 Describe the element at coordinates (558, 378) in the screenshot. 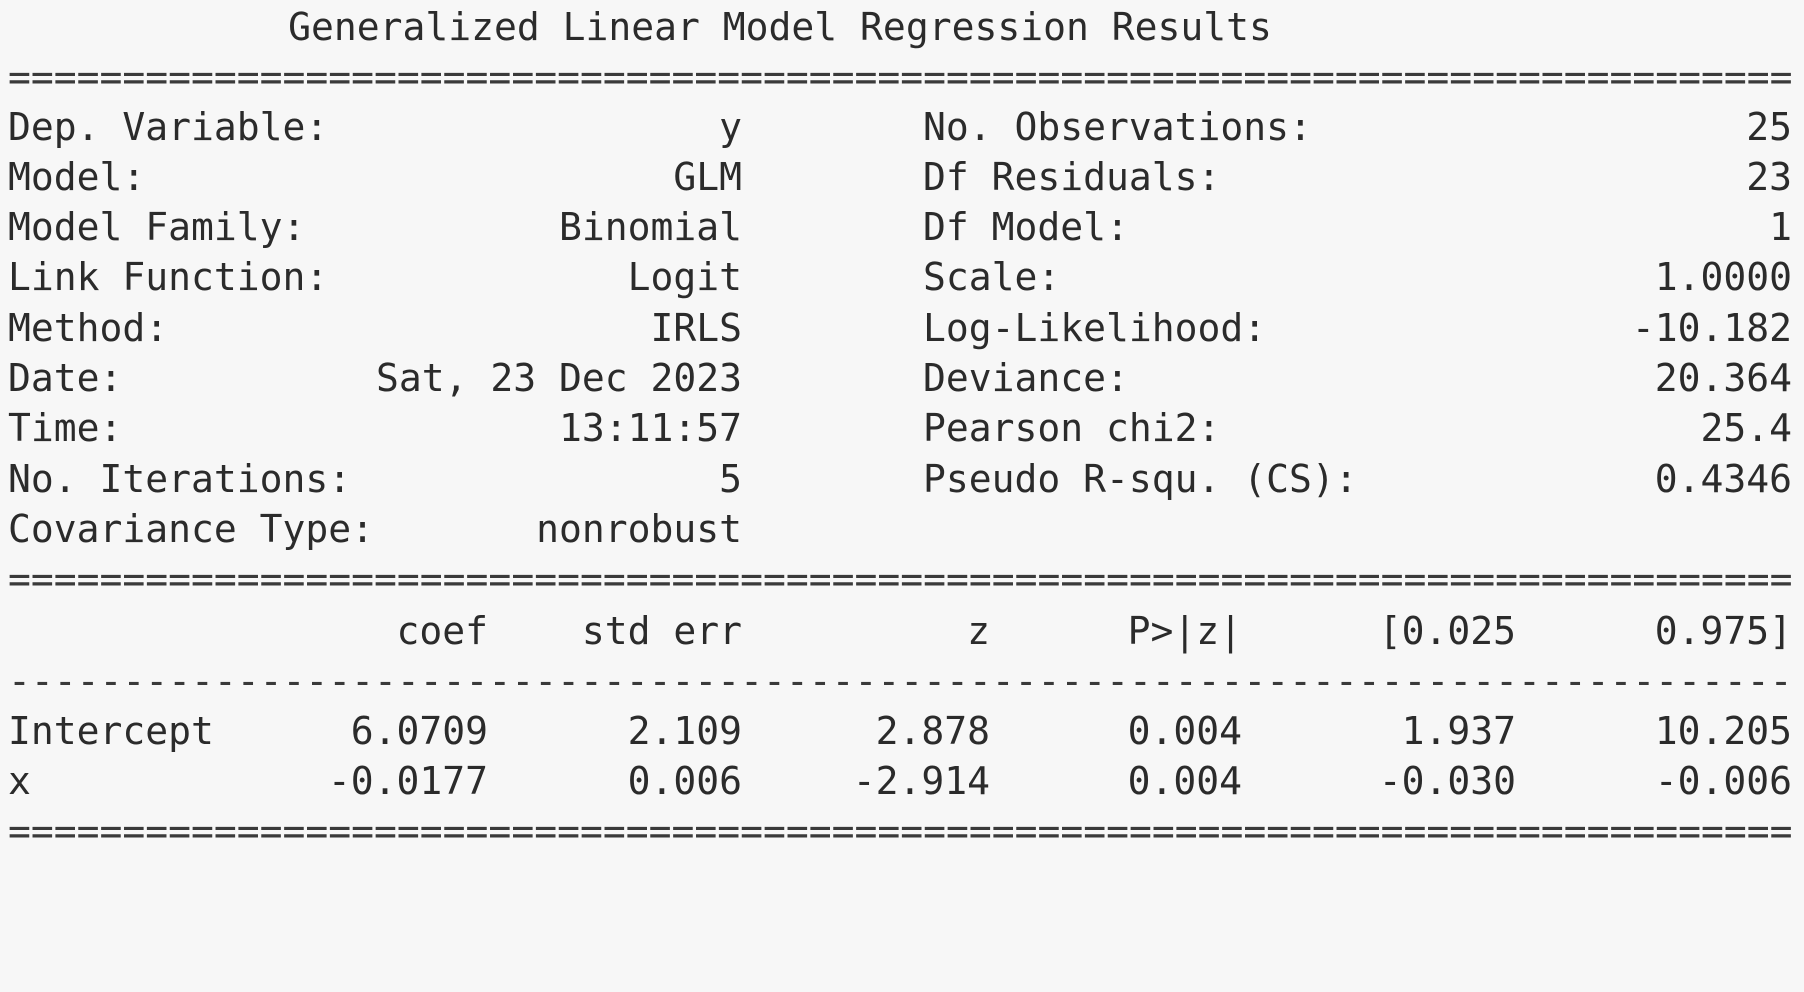

I see `info-value-date: Sat, 23 Dec 2023` at that location.